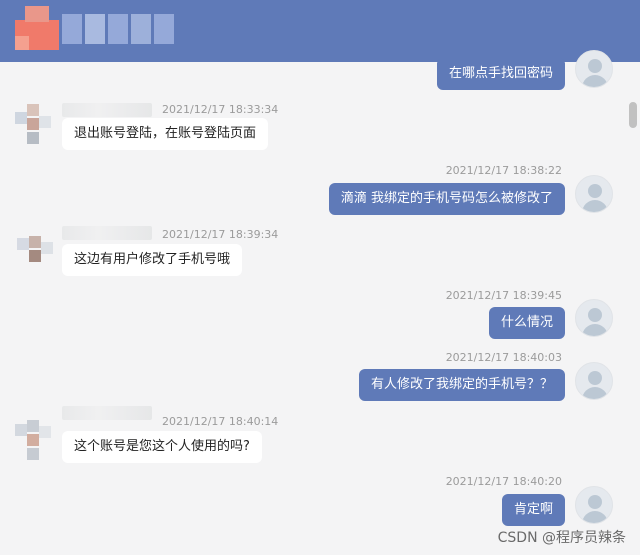  Describe the element at coordinates (220, 109) in the screenshot. I see `message-timestamp: 2021/12/17 18:33:34` at that location.